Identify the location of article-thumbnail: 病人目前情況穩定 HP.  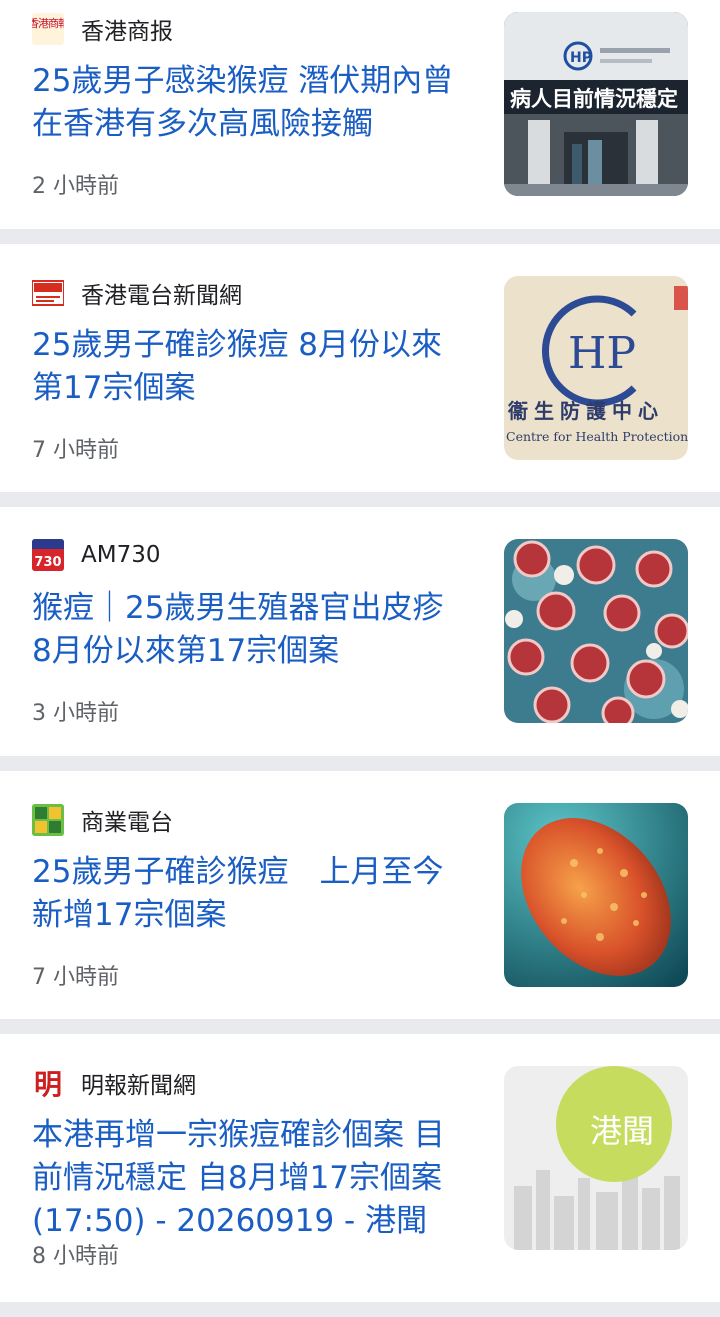
(596, 104).